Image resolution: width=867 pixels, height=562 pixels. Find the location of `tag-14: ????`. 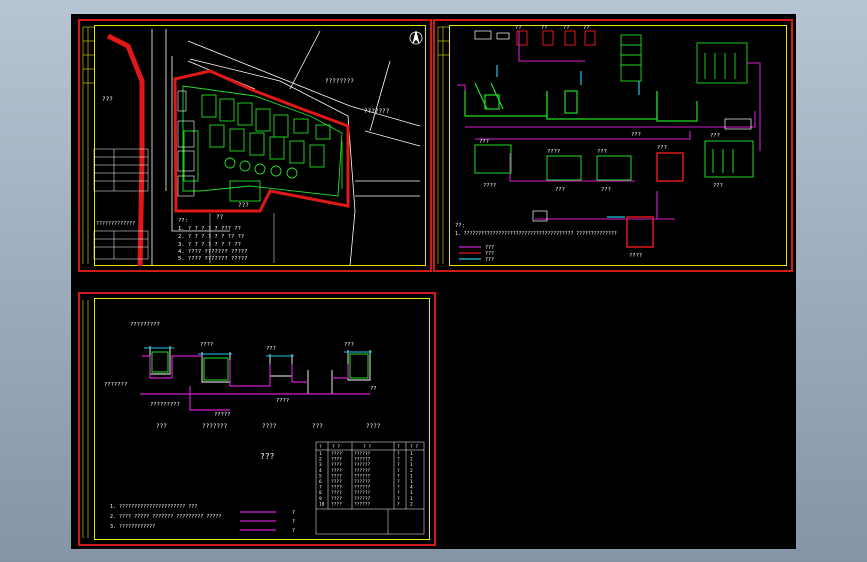

tag-14: ???? is located at coordinates (635, 256).